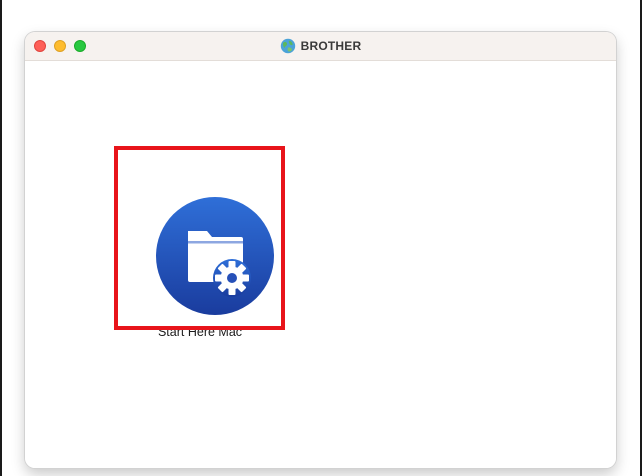  I want to click on window-title-group: BROTHER, so click(320, 46).